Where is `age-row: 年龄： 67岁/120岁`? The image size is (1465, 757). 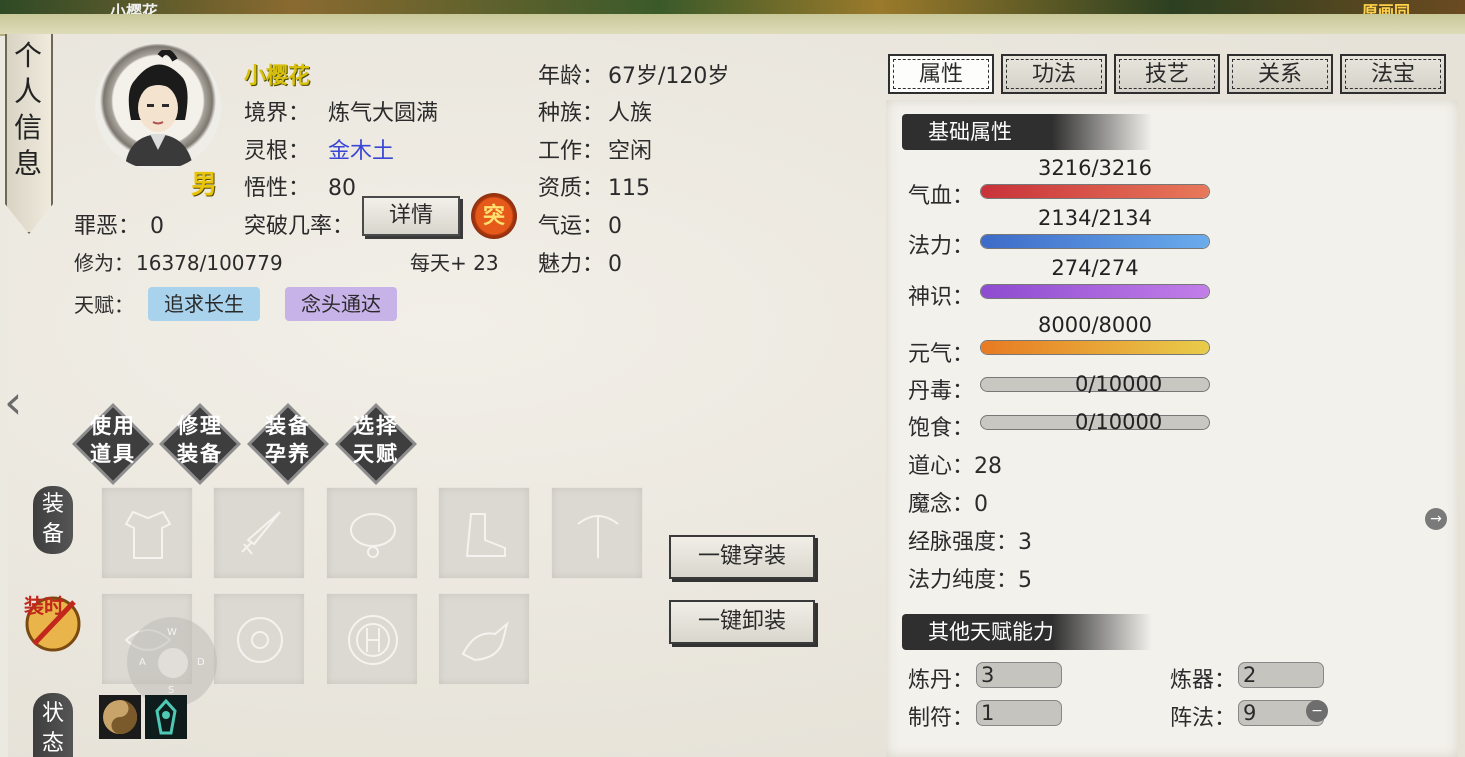
age-row: 年龄： 67岁/120岁 is located at coordinates (633, 74).